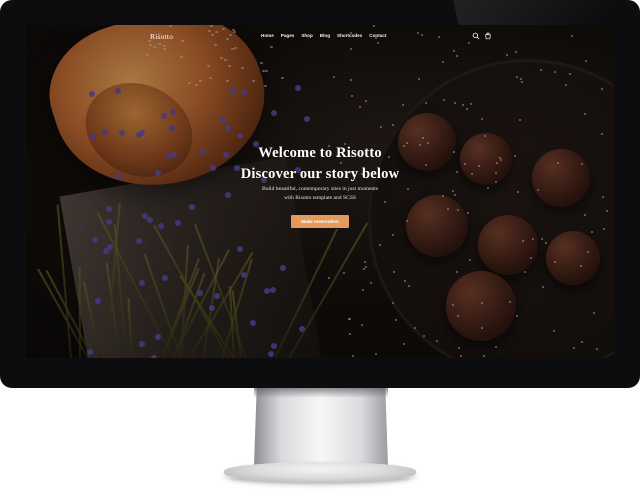 This screenshot has width=640, height=489. What do you see at coordinates (349, 35) in the screenshot?
I see `nav-item-shortcodes: Shortcodes` at bounding box center [349, 35].